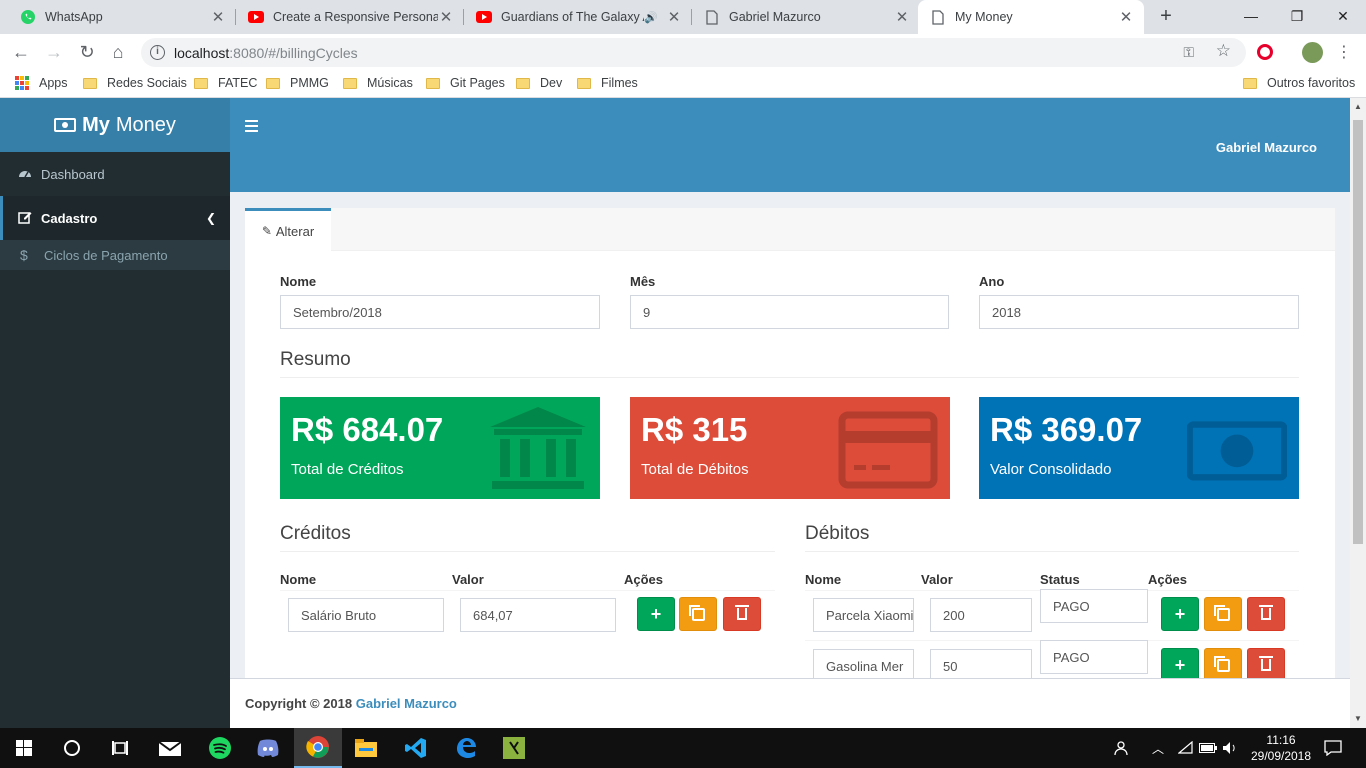 Image resolution: width=1366 pixels, height=768 pixels. Describe the element at coordinates (298, 281) in the screenshot. I see `nome-label: Nome` at that location.